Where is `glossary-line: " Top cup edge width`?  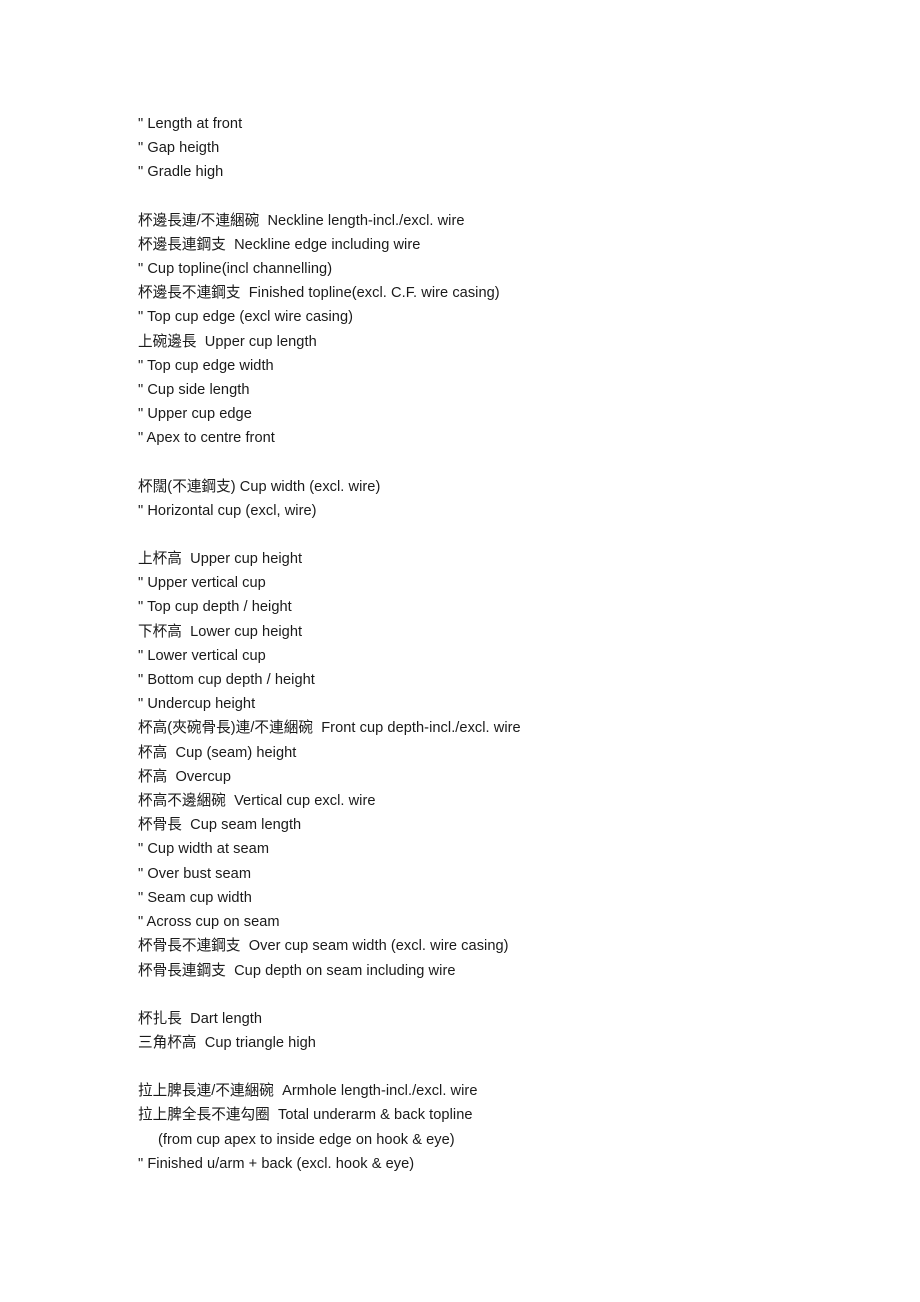
glossary-line: " Top cup edge width is located at coordinates (206, 365).